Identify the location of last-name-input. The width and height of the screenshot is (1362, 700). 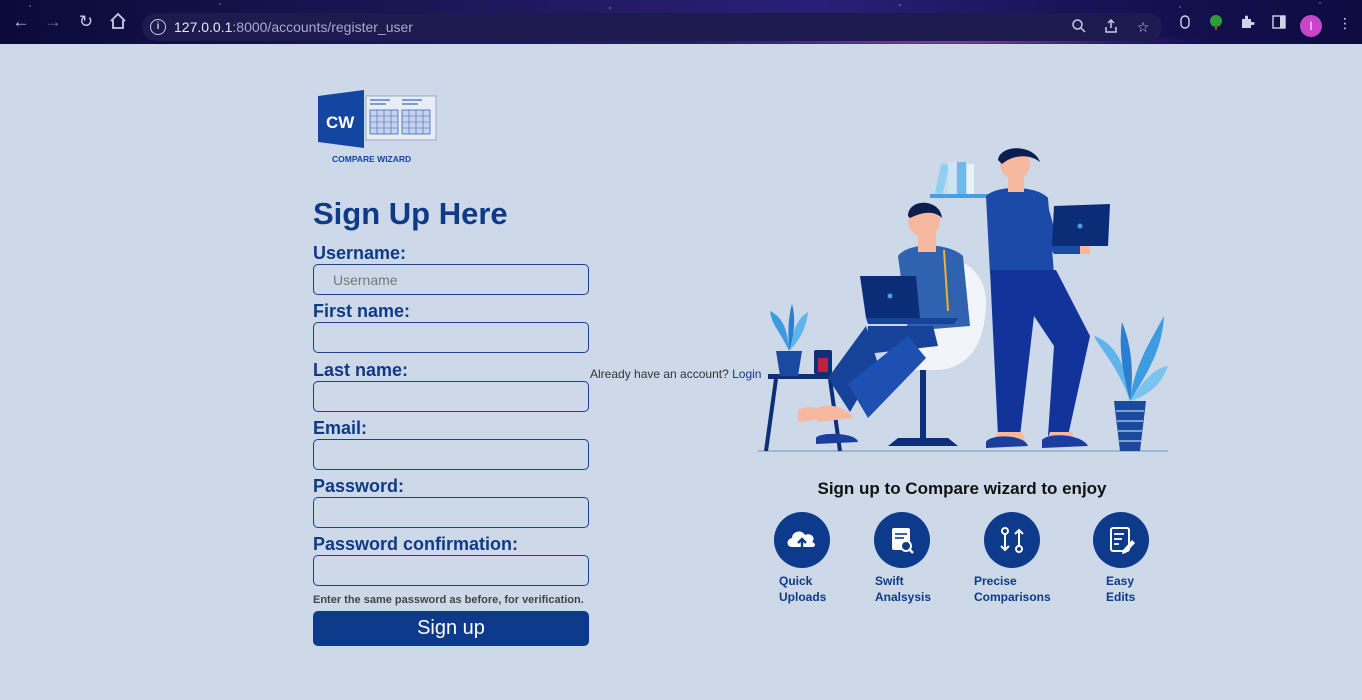
(451, 396).